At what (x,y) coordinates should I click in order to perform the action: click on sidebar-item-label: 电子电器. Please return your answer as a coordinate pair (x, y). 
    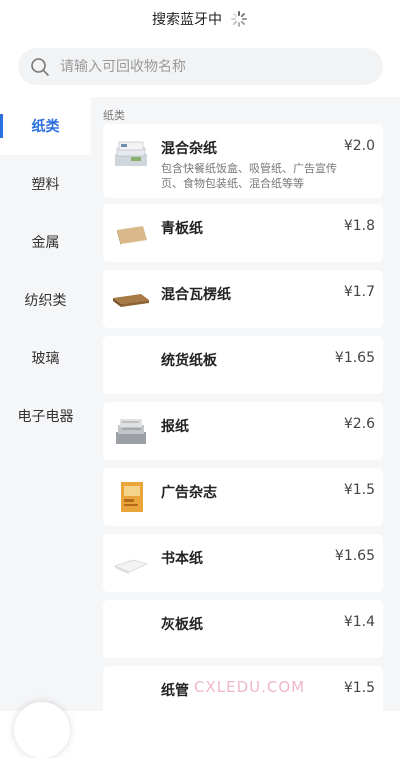
    Looking at the image, I should click on (45, 417).